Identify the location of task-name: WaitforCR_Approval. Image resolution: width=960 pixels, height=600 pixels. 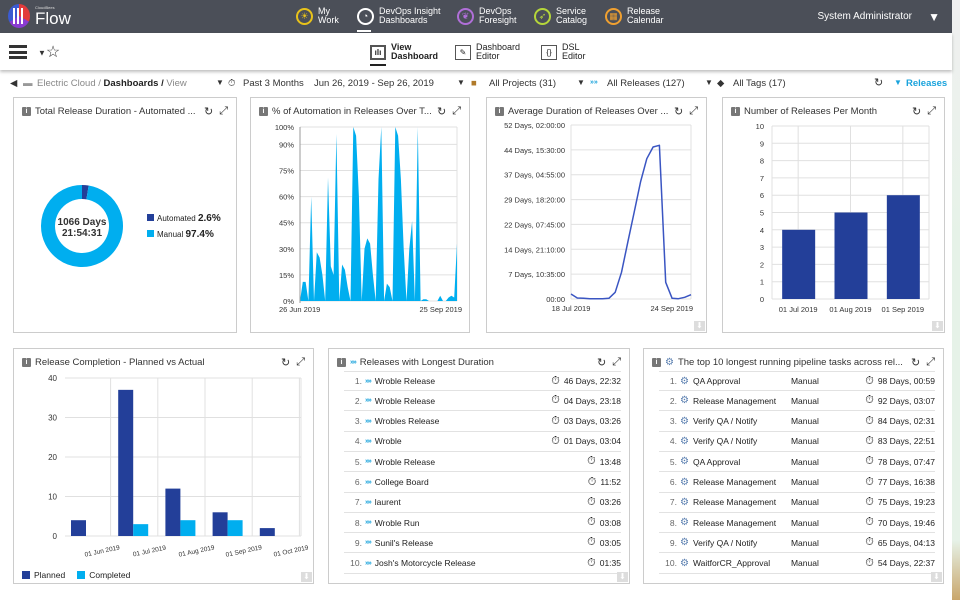
(742, 563).